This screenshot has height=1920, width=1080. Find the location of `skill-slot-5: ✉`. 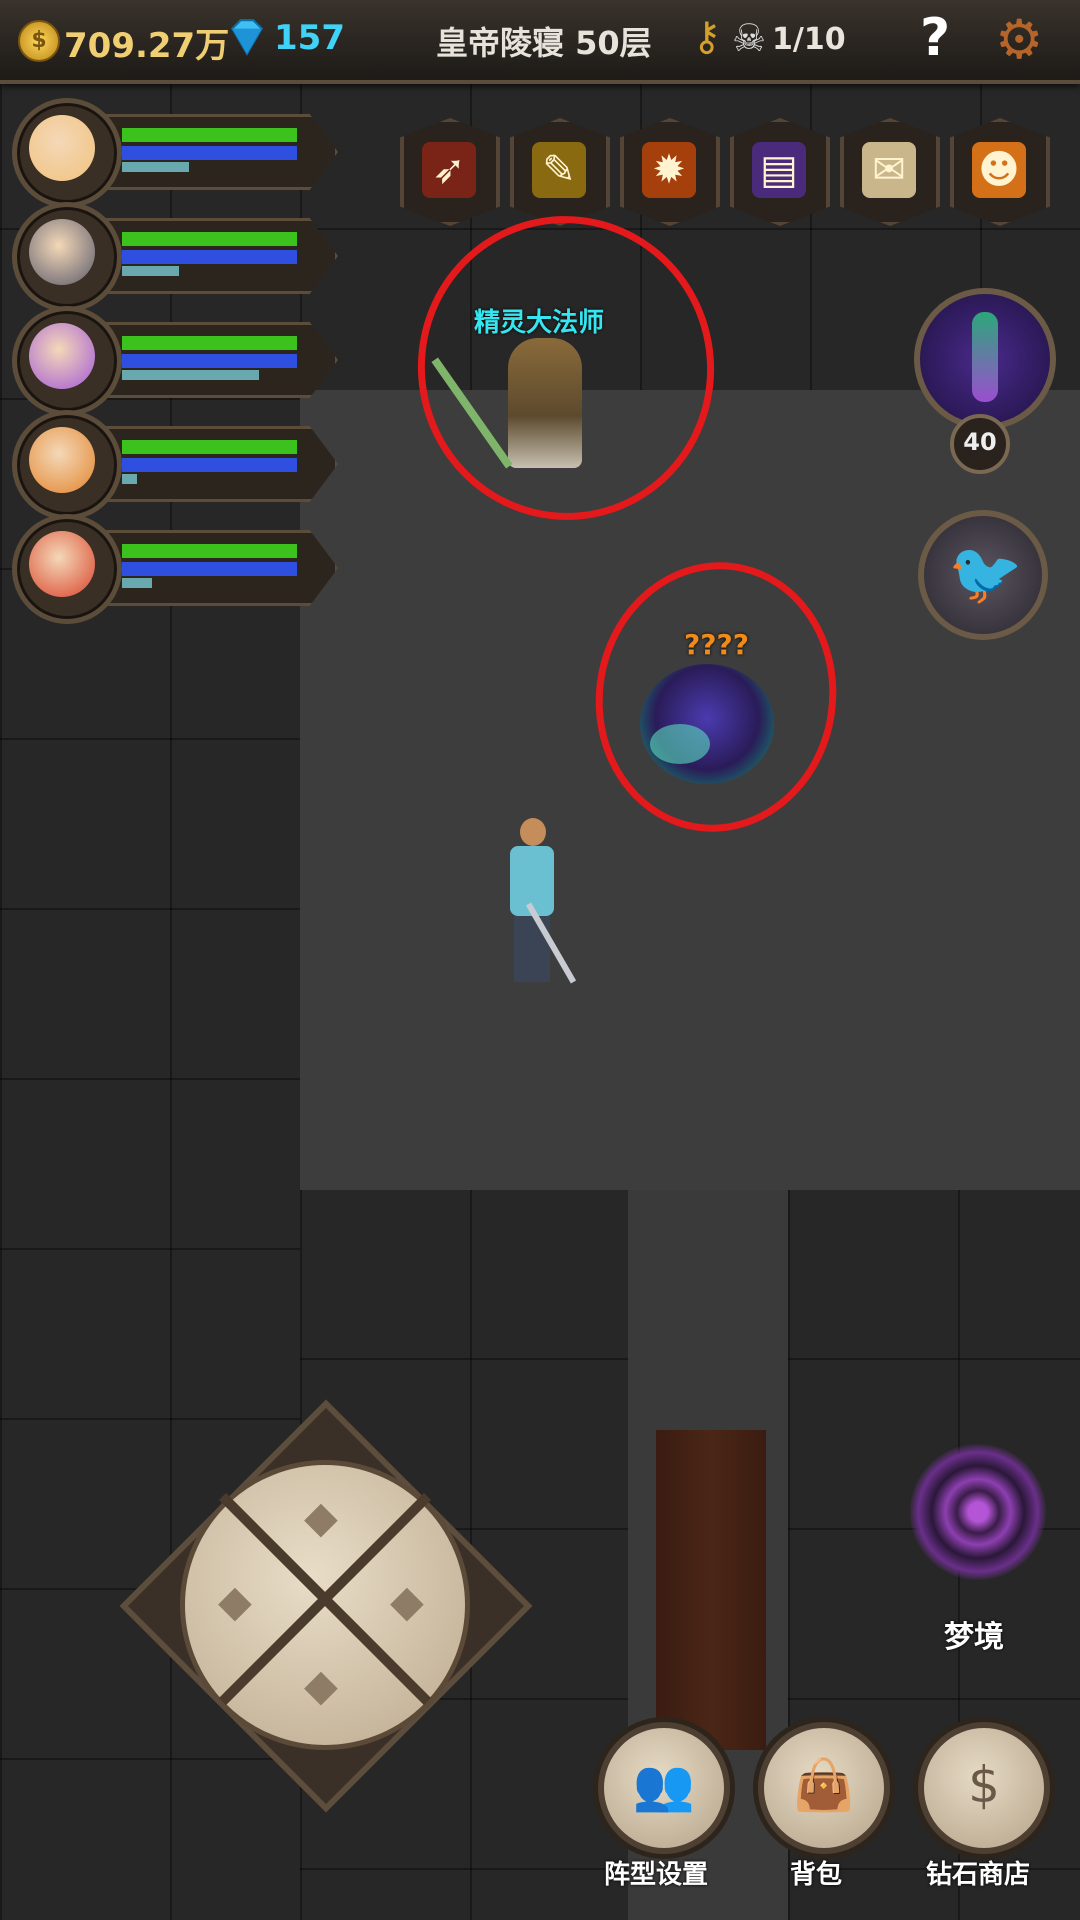

skill-slot-5: ✉ is located at coordinates (890, 172).